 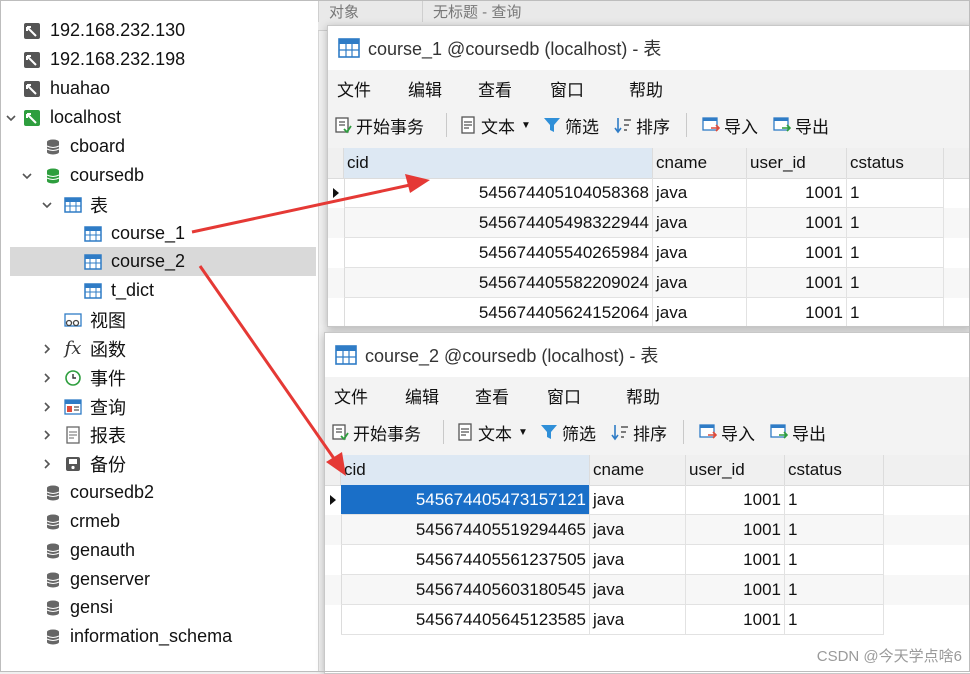 I want to click on table-row: 545674405540265984 java 1001 1, so click(x=649, y=253).